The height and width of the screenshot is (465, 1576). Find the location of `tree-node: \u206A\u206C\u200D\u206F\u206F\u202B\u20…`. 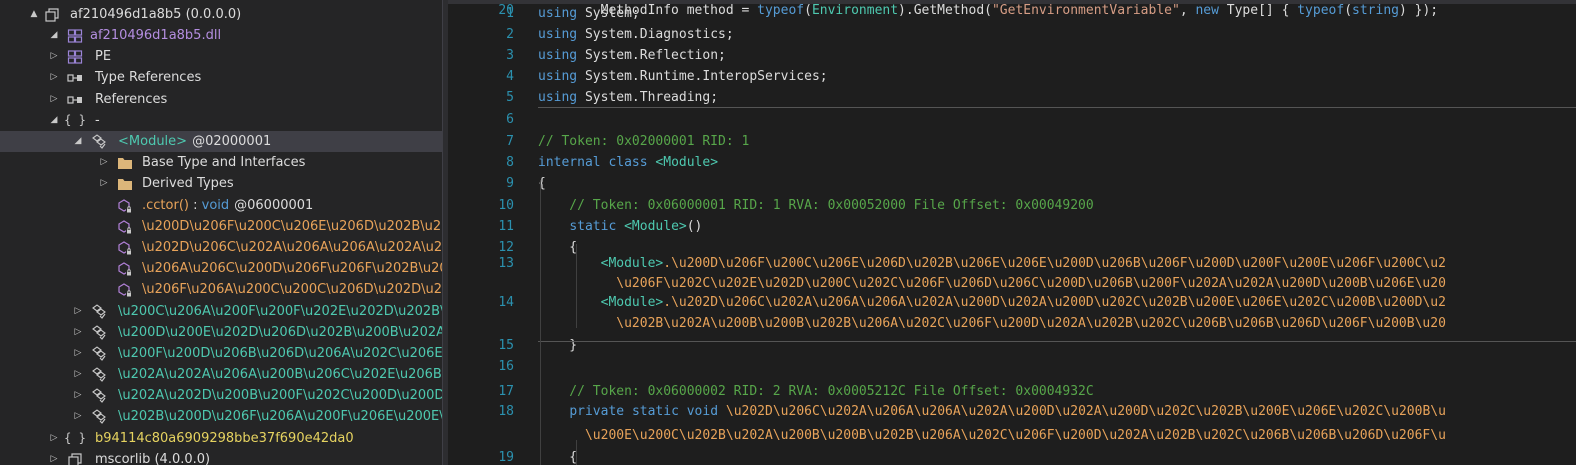

tree-node: \u206A\u206C\u200D\u206F\u206F\u202B\u20… is located at coordinates (221, 268).